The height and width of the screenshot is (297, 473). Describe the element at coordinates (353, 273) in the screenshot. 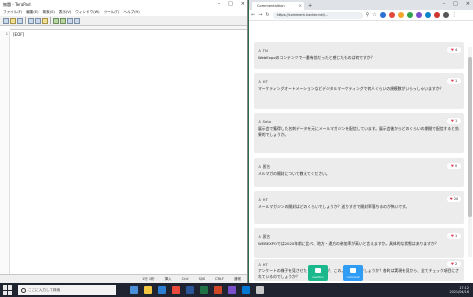

I see `comment-button: comment` at that location.